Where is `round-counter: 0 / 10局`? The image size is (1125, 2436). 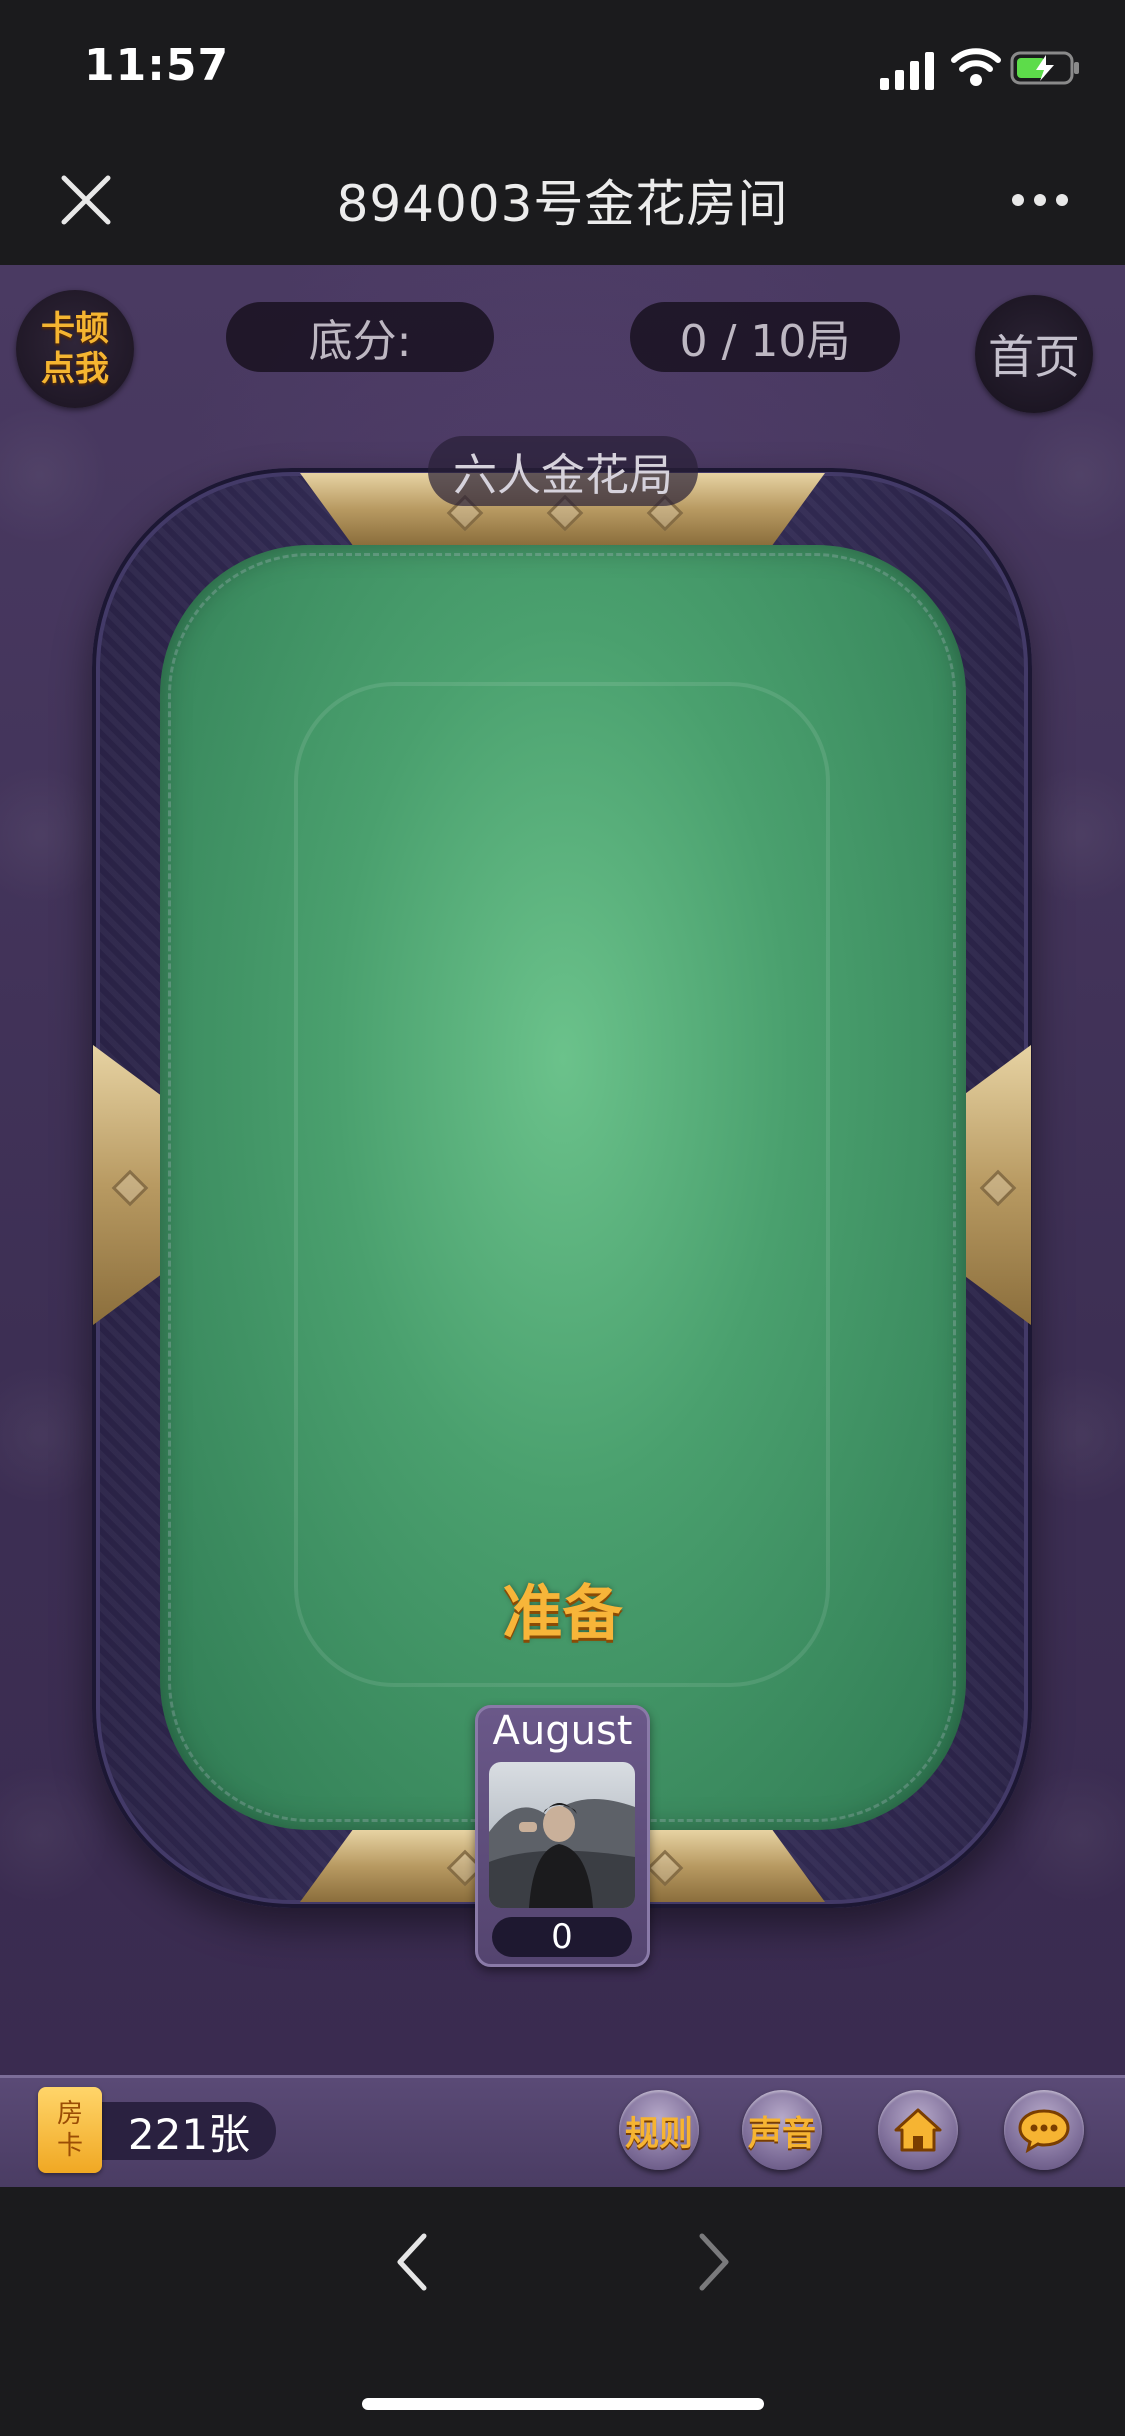 round-counter: 0 / 10局 is located at coordinates (765, 337).